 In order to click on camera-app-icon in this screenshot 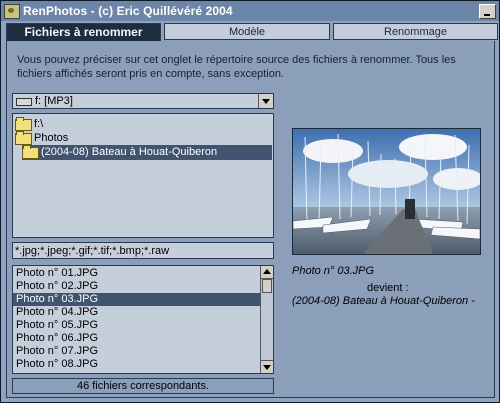, I will do `click(12, 11)`.